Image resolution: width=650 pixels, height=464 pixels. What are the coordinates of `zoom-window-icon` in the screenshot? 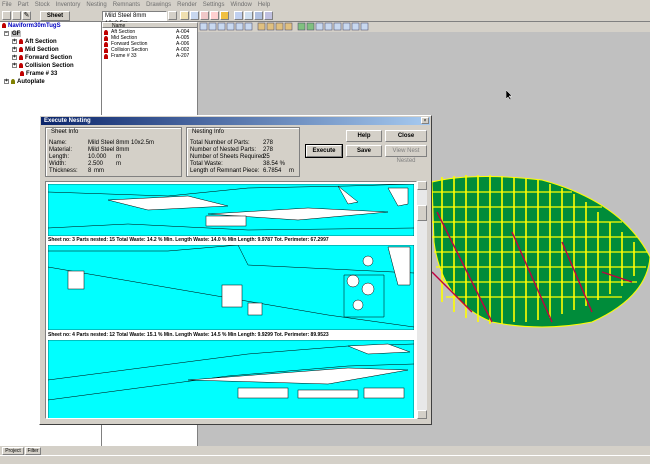 It's located at (230, 26).